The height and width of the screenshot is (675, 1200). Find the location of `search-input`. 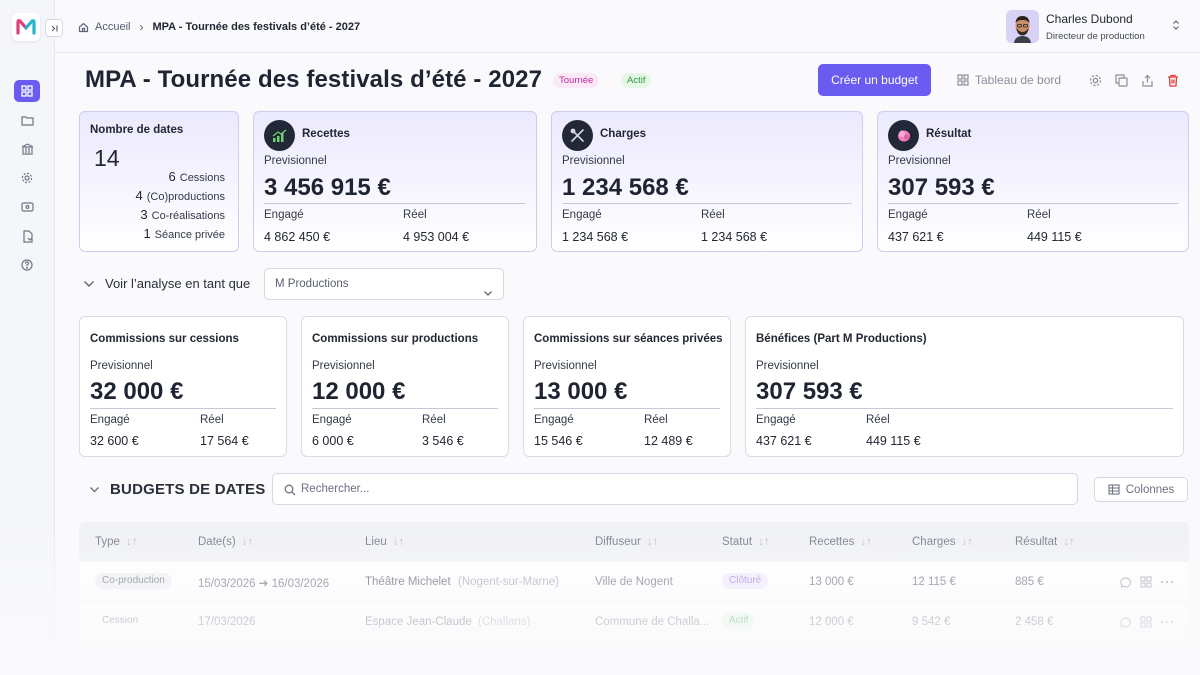

search-input is located at coordinates (681, 489).